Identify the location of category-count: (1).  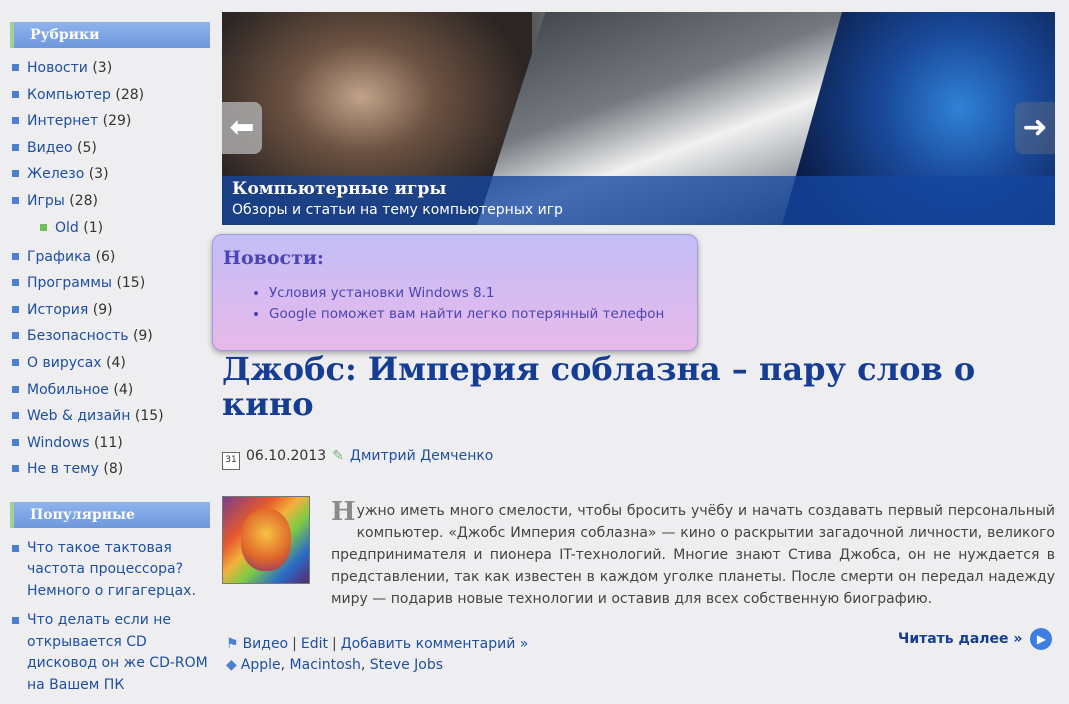
(93, 227).